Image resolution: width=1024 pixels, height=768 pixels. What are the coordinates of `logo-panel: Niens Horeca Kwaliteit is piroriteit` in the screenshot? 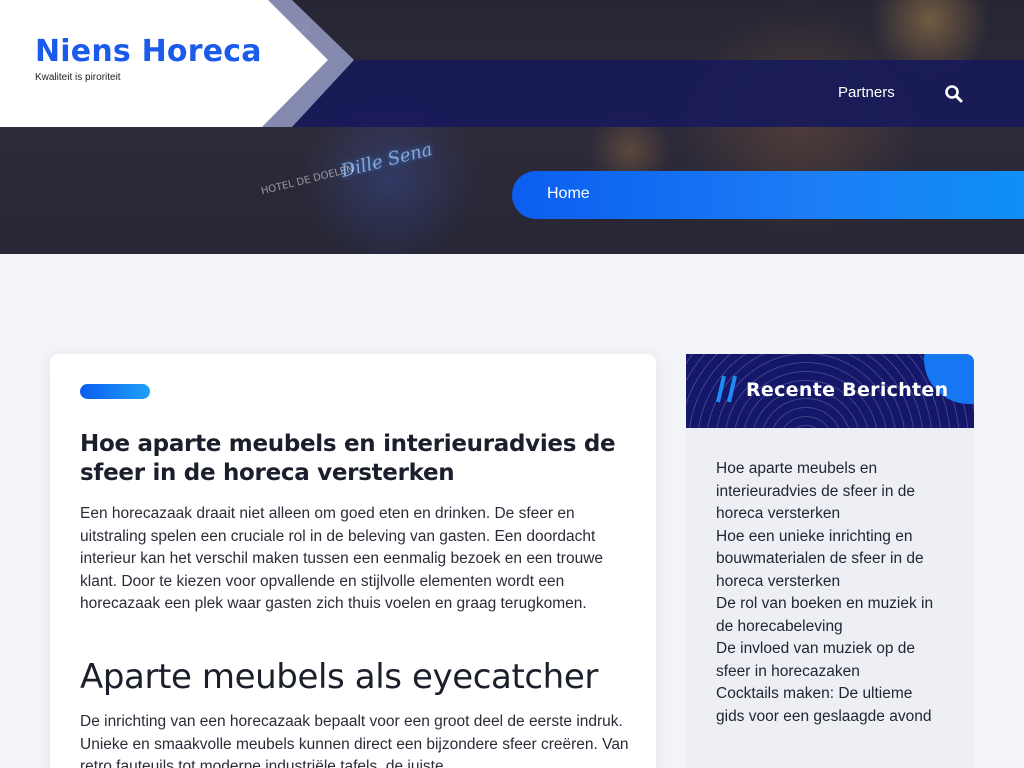 It's located at (180, 63).